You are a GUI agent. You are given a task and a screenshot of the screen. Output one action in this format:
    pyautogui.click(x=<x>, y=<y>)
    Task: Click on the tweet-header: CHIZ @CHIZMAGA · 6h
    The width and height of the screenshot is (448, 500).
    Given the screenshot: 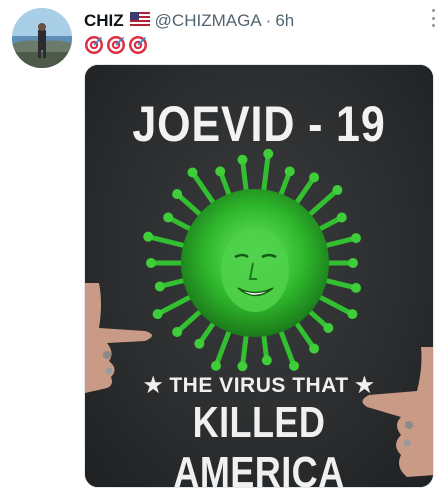 What is the action you would take?
    pyautogui.click(x=189, y=21)
    